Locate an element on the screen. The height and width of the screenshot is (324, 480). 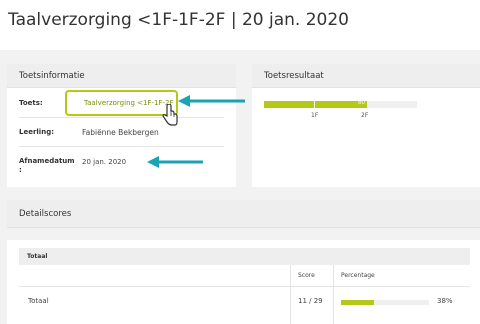
level-divider is located at coordinates (314, 104).